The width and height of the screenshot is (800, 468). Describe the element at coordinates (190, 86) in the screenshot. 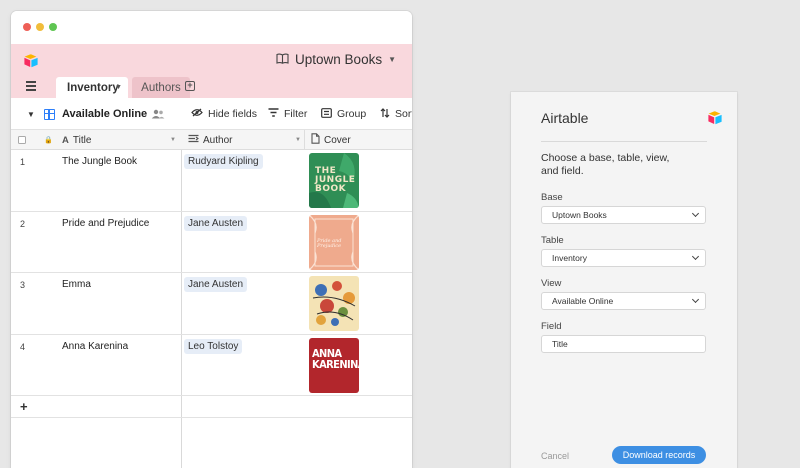

I see `add-table-icon: +` at that location.